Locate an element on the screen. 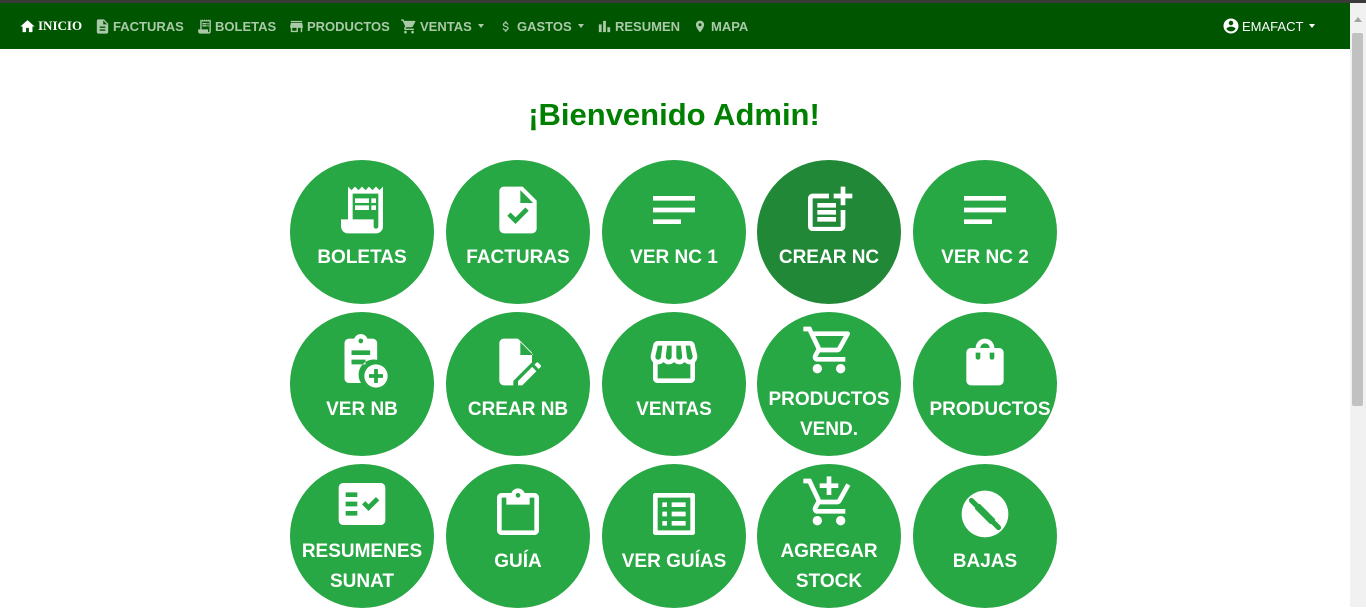 This screenshot has height=608, width=1366. tile-guia: GUÍA is located at coordinates (518, 536).